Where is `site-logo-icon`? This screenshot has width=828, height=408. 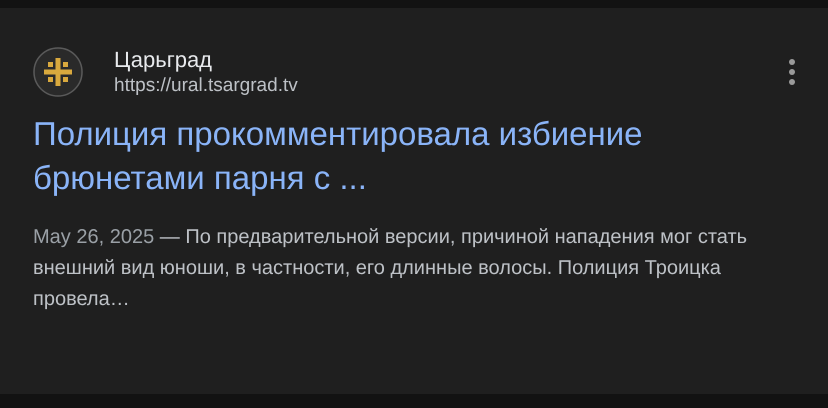 site-logo-icon is located at coordinates (58, 72).